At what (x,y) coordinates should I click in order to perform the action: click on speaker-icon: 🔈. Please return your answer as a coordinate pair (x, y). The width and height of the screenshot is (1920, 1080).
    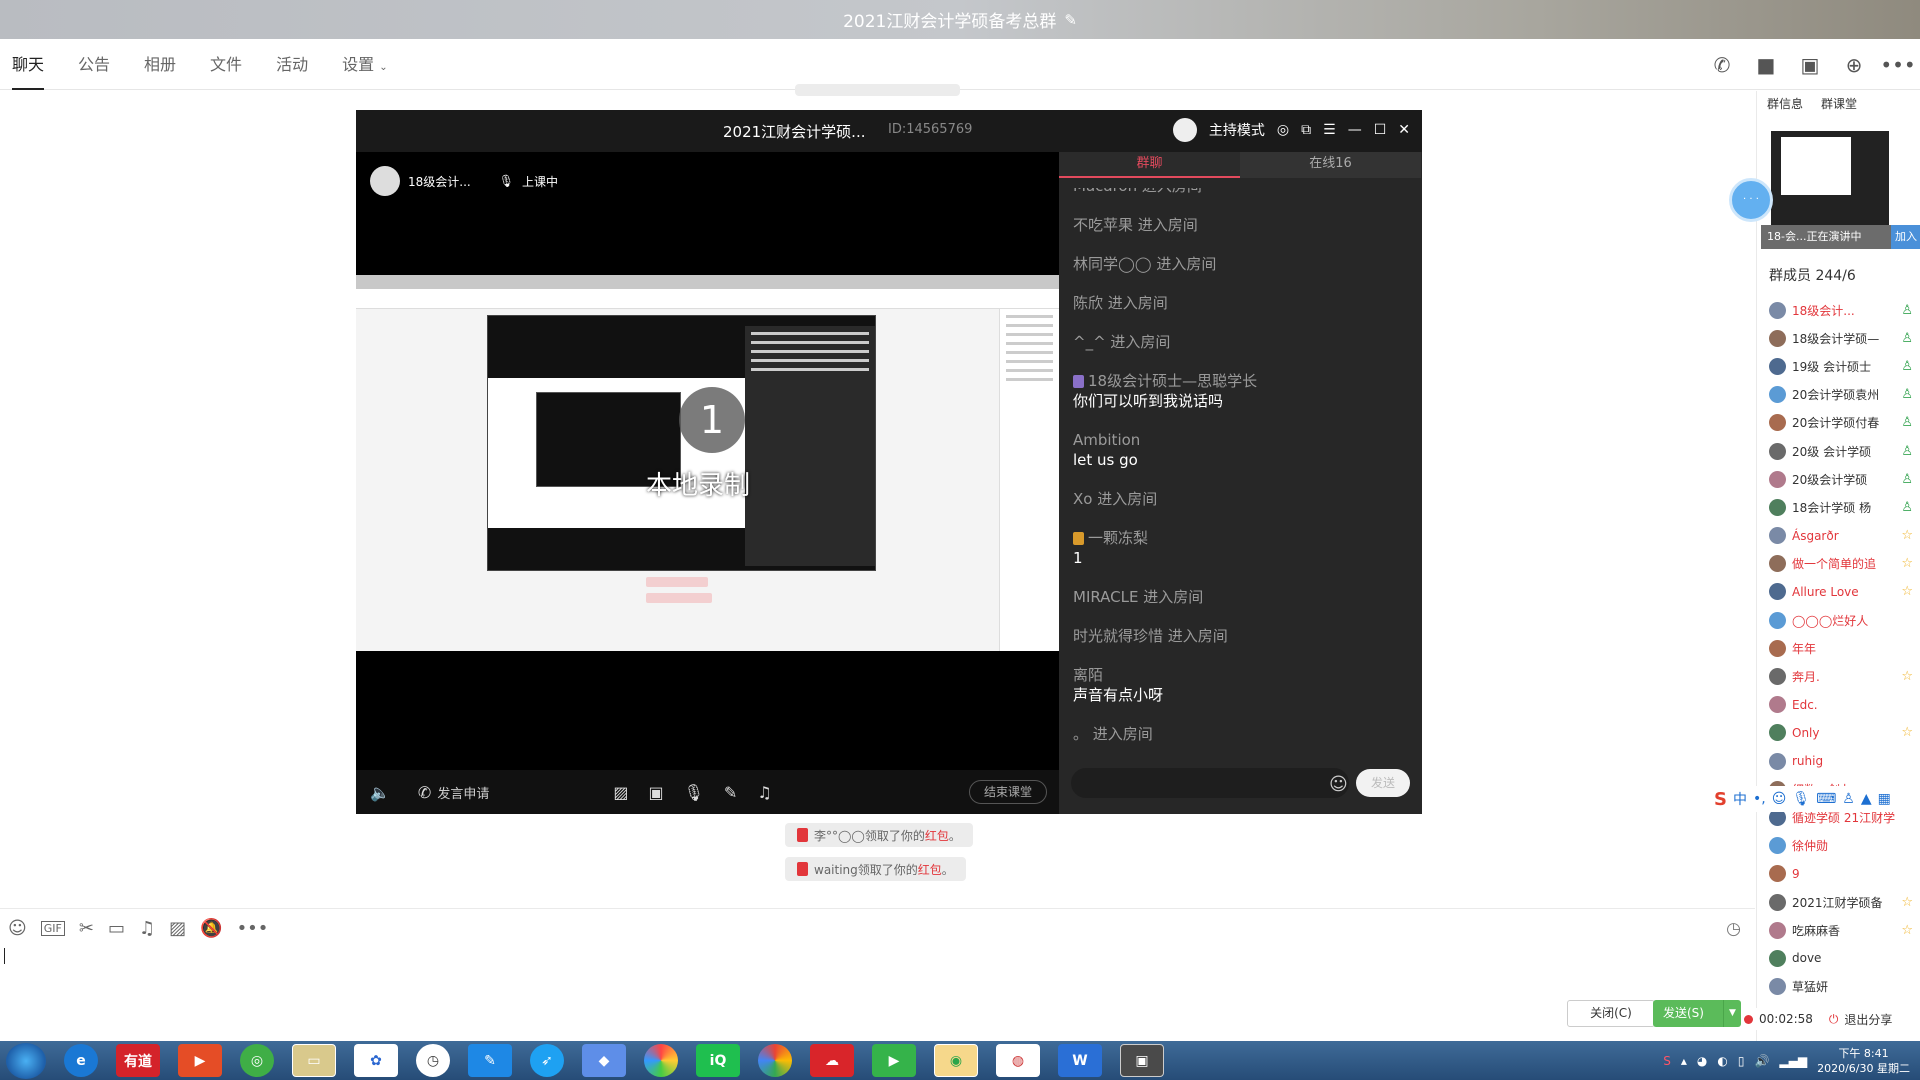
    Looking at the image, I should click on (380, 792).